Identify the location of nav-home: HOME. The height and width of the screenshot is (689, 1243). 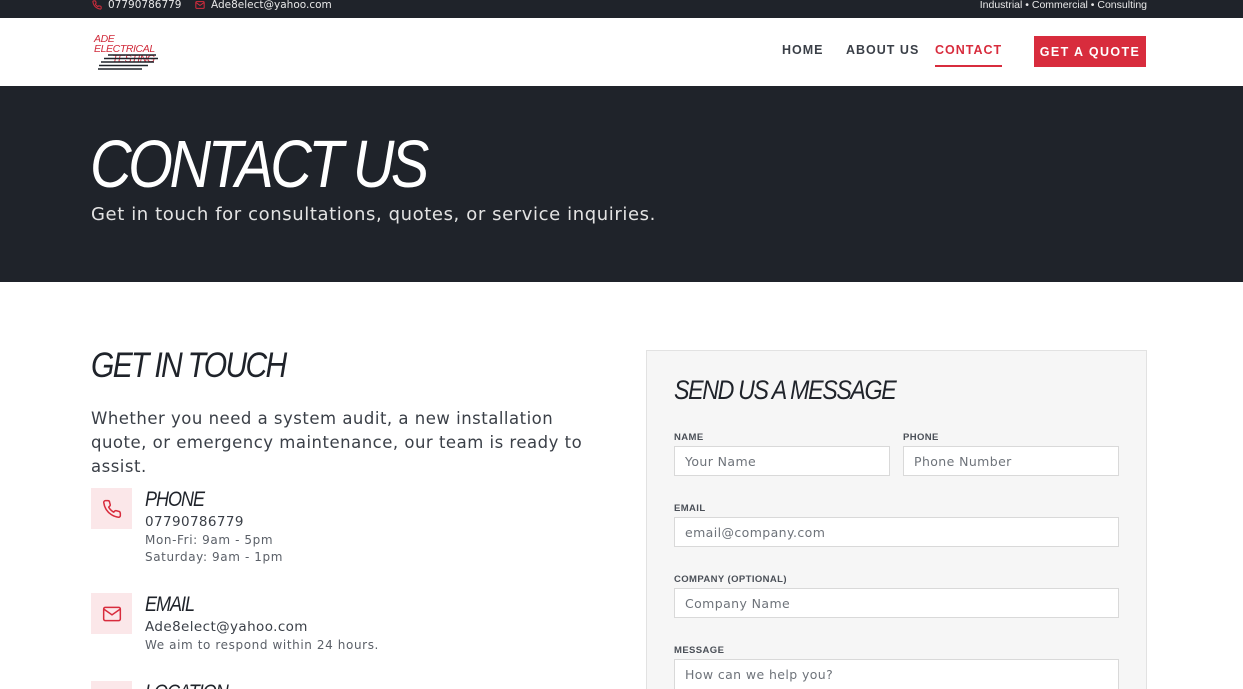
(803, 50).